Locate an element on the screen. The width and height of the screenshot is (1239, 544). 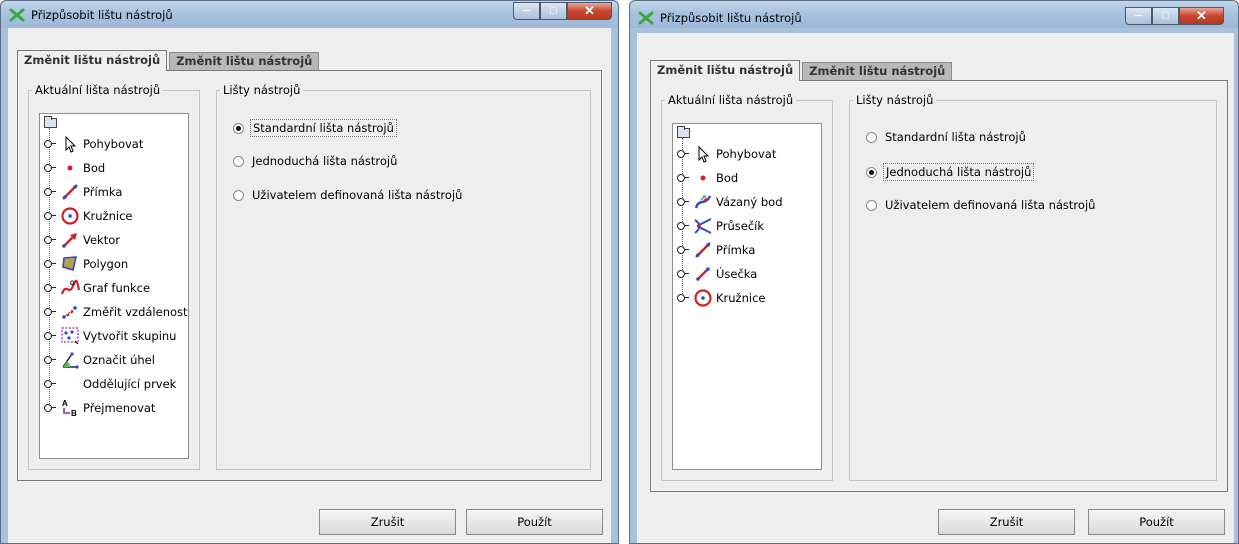
tree-item-label: Oddělující prvek is located at coordinates (130, 384).